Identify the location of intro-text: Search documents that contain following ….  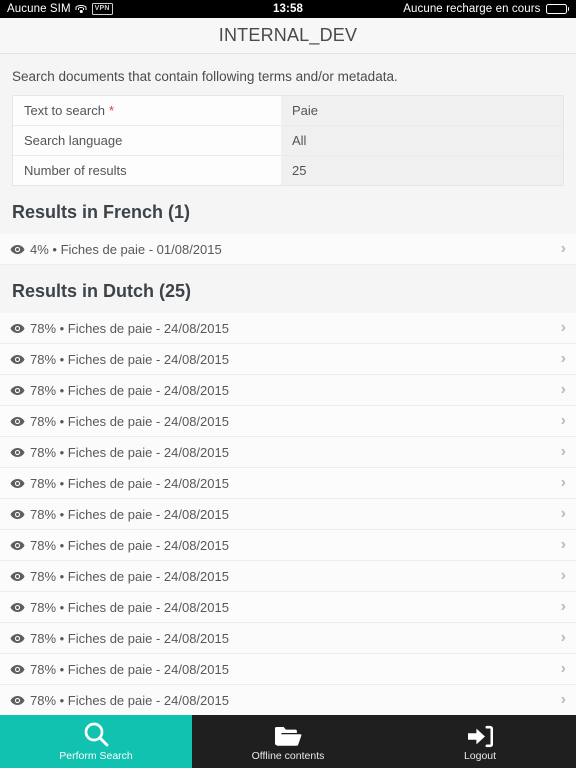
(205, 76).